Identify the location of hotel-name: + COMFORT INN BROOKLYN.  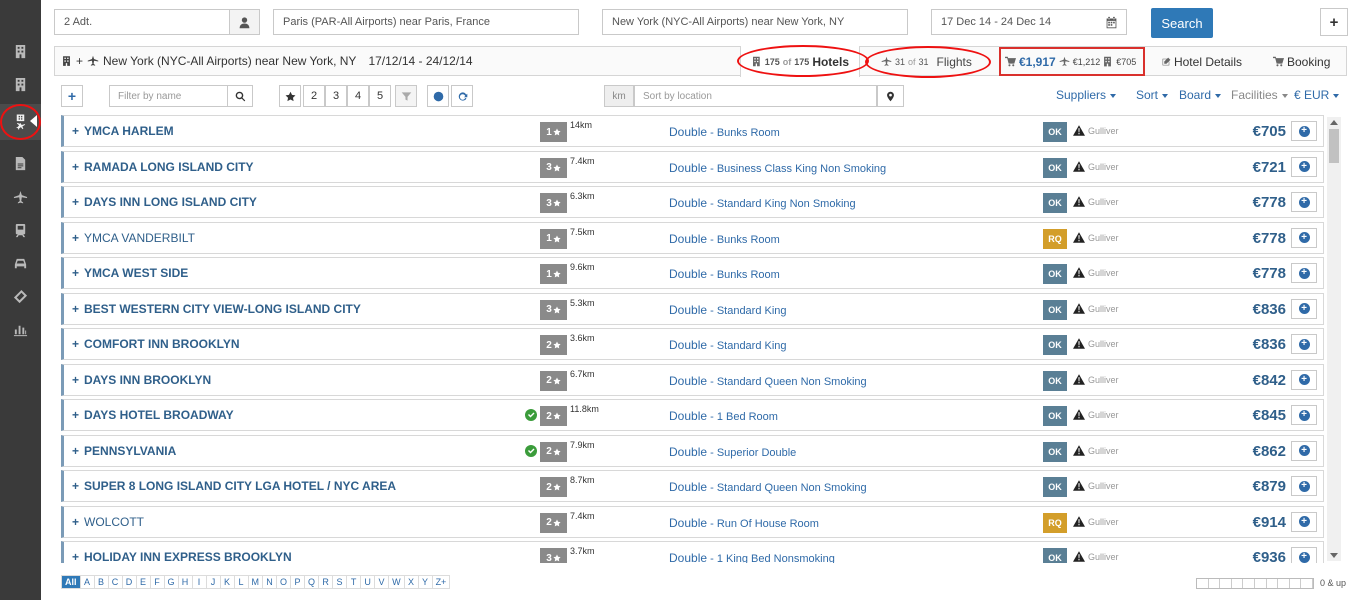
(156, 344).